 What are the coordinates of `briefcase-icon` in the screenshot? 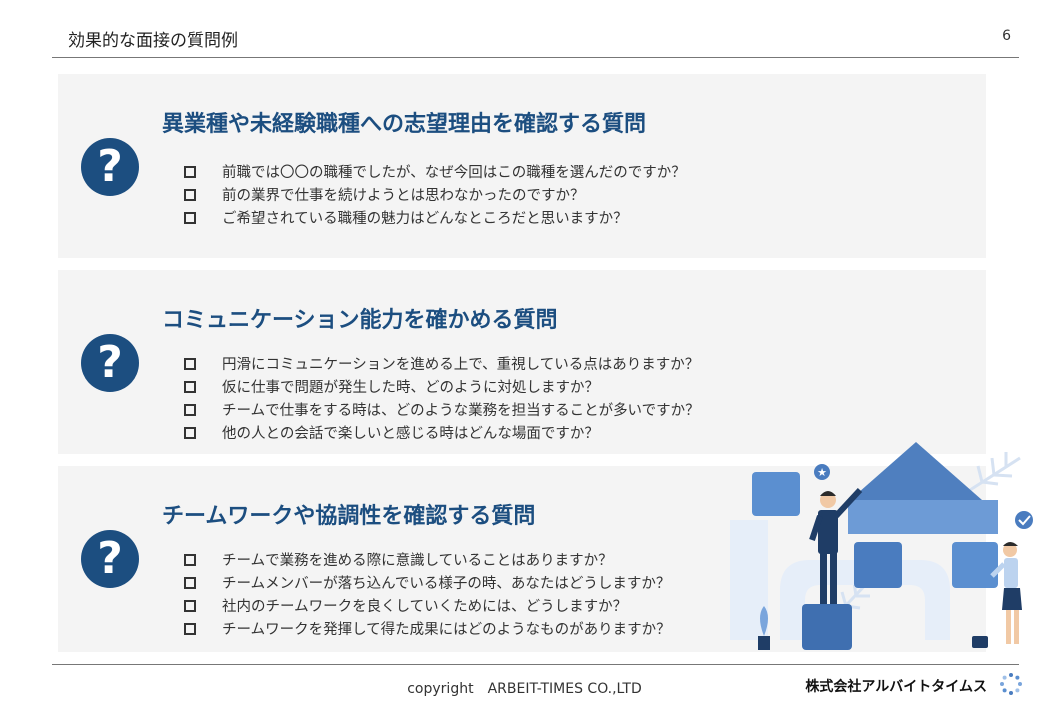 It's located at (980, 642).